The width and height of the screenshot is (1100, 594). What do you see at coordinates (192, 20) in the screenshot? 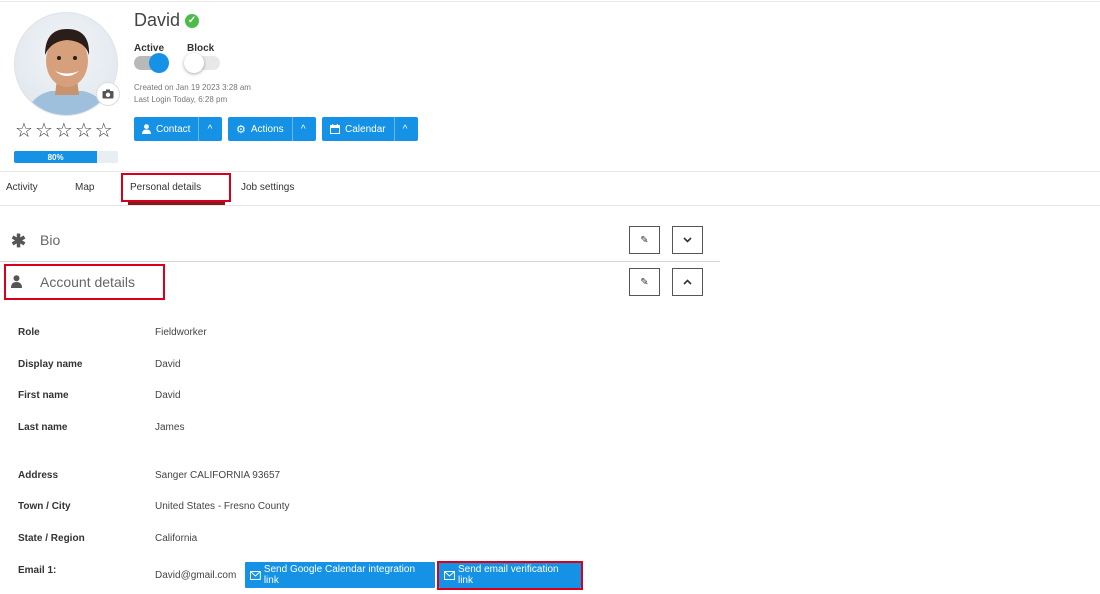
I see `verified-check-icon: ✓` at bounding box center [192, 20].